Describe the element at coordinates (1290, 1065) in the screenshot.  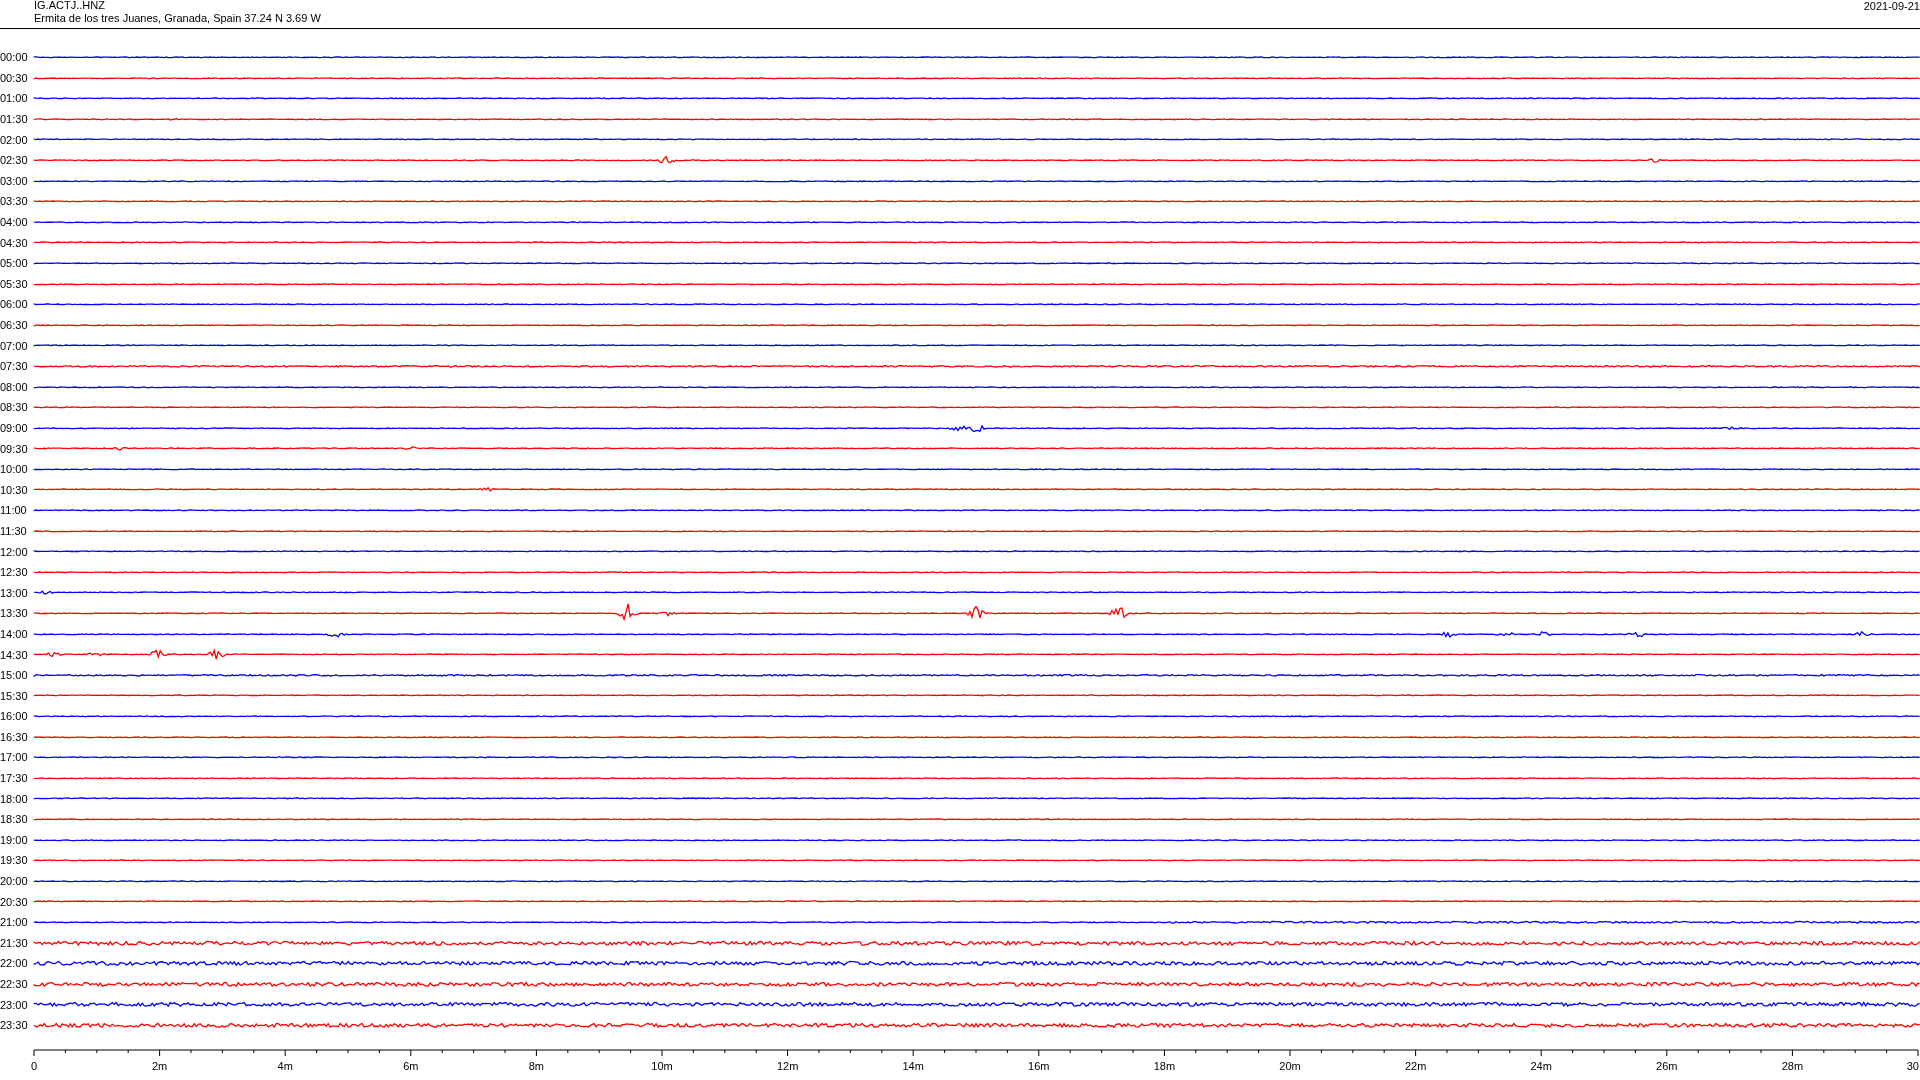
I see `axis-tick-label: 20m` at that location.